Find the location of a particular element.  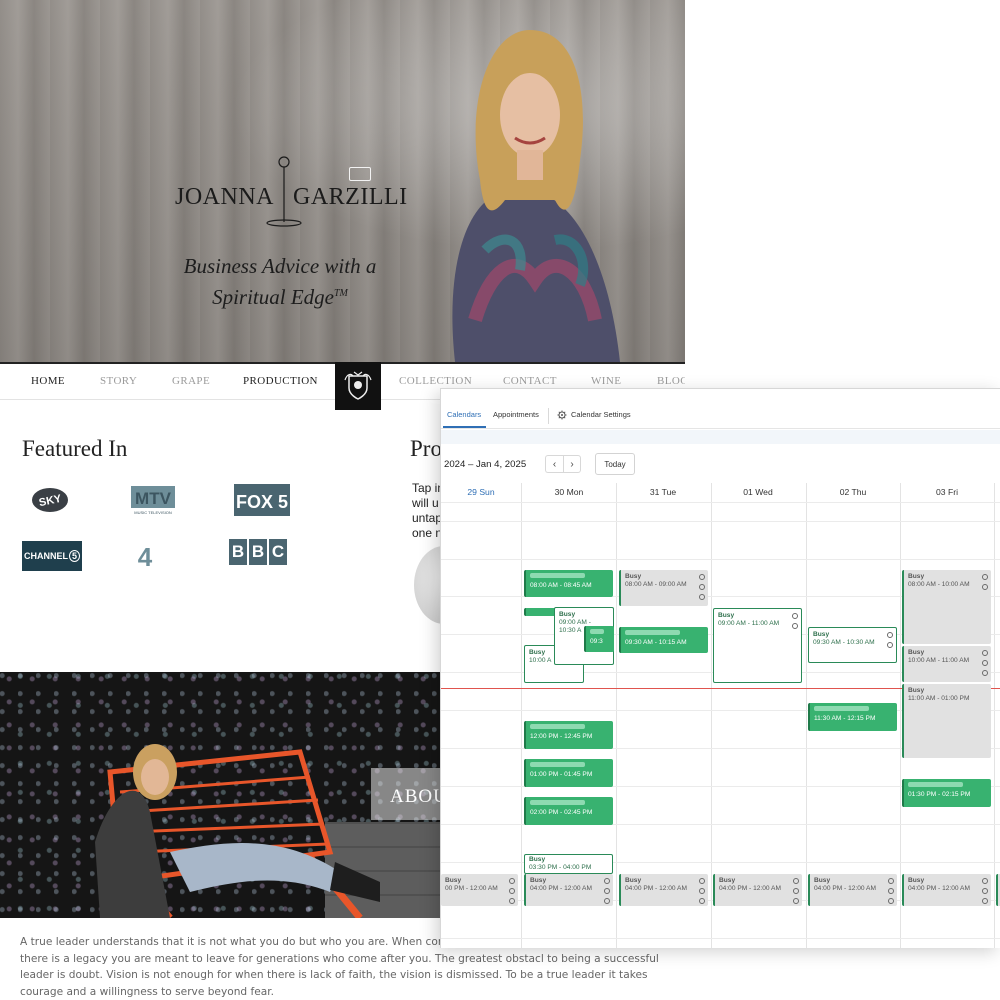

event-block: 02:00 PM - 02:45 PM is located at coordinates (568, 811).